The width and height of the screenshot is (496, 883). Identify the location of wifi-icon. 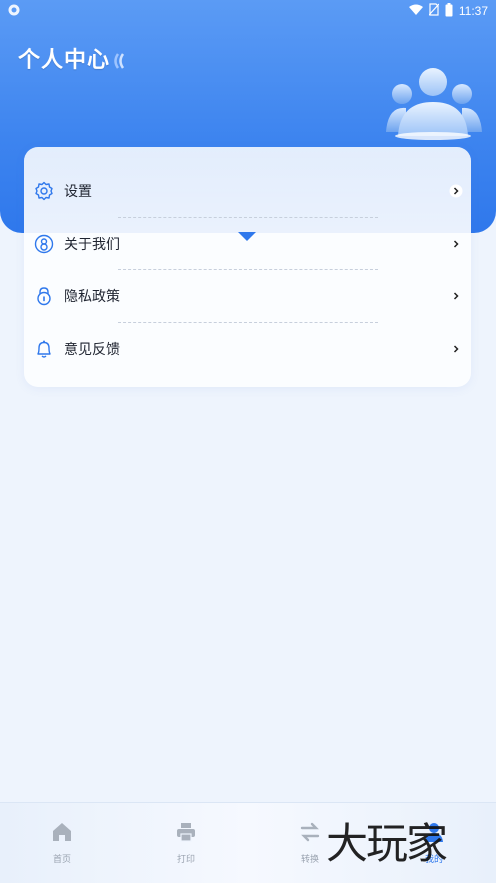
(415, 11).